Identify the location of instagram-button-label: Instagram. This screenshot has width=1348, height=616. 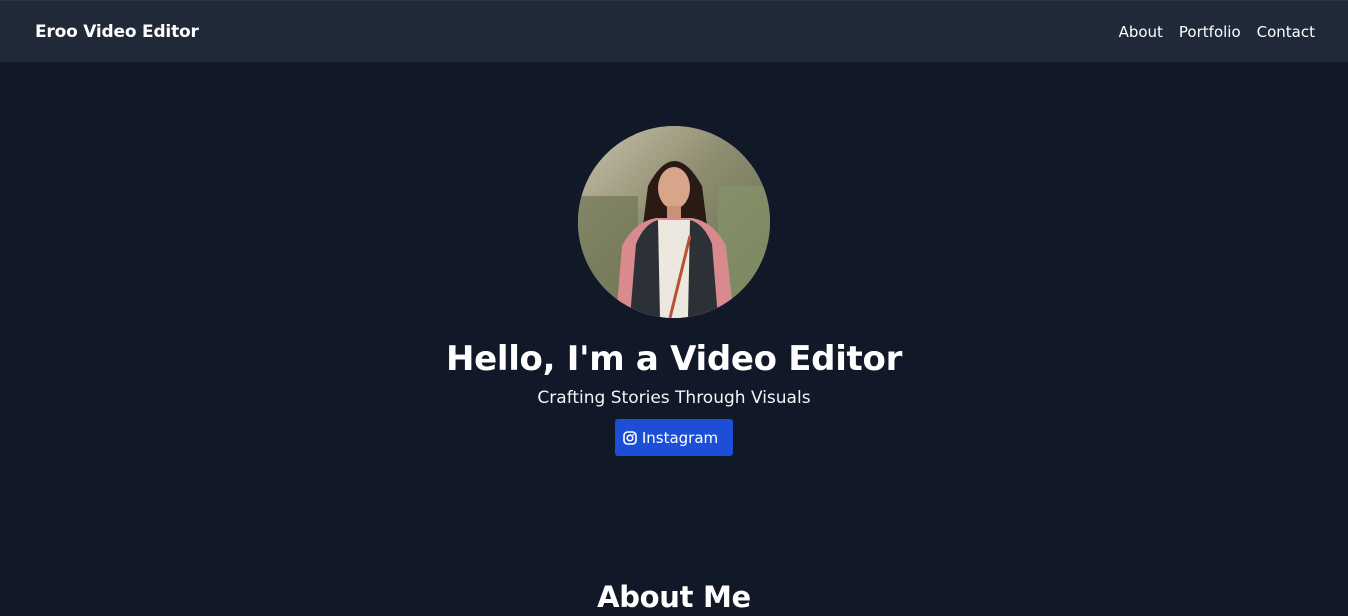
(680, 437).